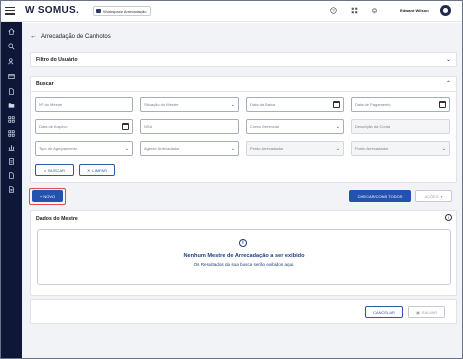  What do you see at coordinates (76, 36) in the screenshot?
I see `page-title: Arrecadação de Canhotos` at bounding box center [76, 36].